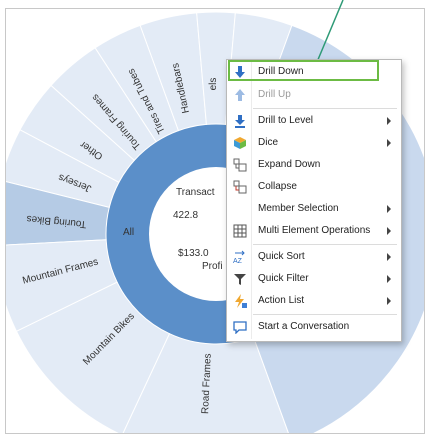  I want to click on menu-item-expand-down: Expand Down, so click(314, 165).